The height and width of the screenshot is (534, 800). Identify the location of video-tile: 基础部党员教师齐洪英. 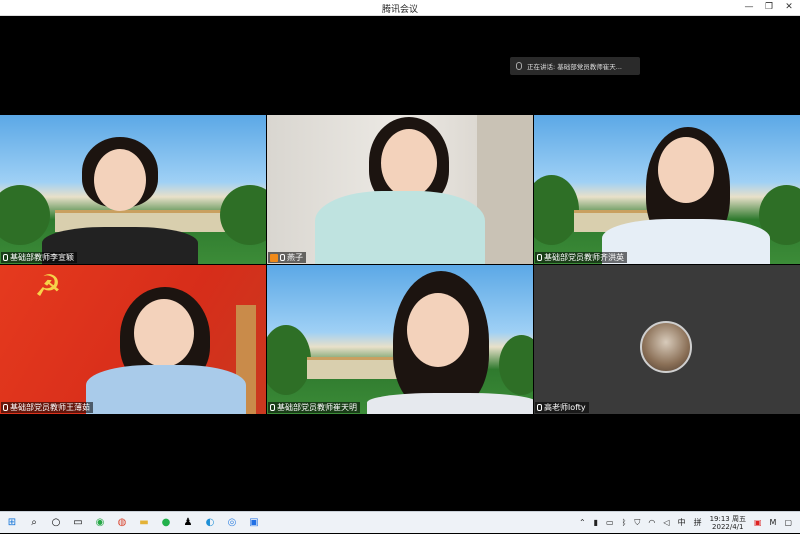
(667, 189).